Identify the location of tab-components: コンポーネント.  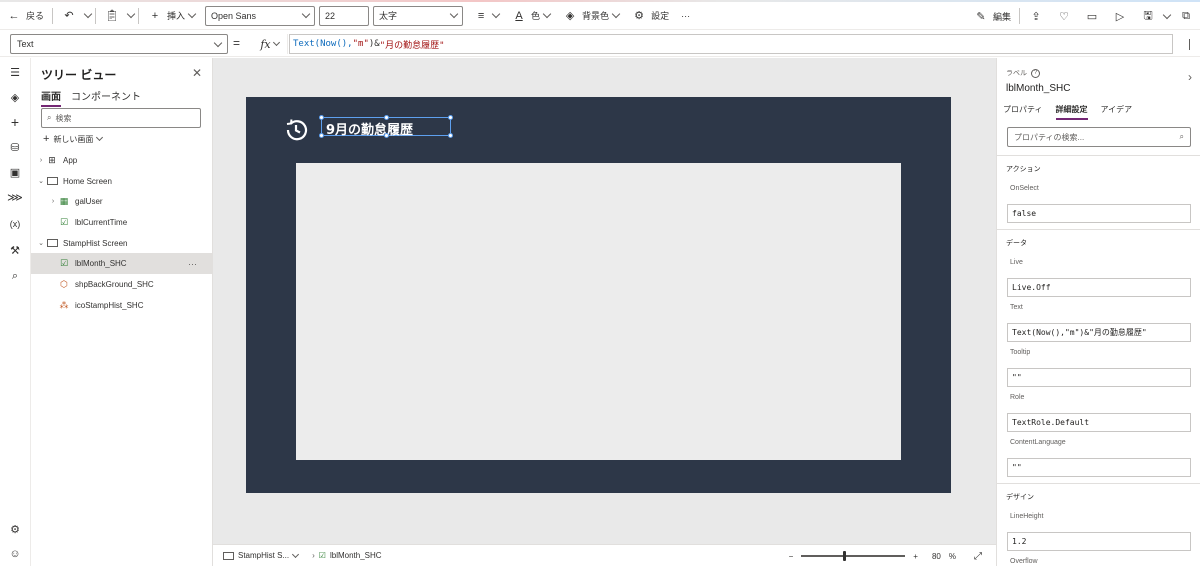
(106, 97).